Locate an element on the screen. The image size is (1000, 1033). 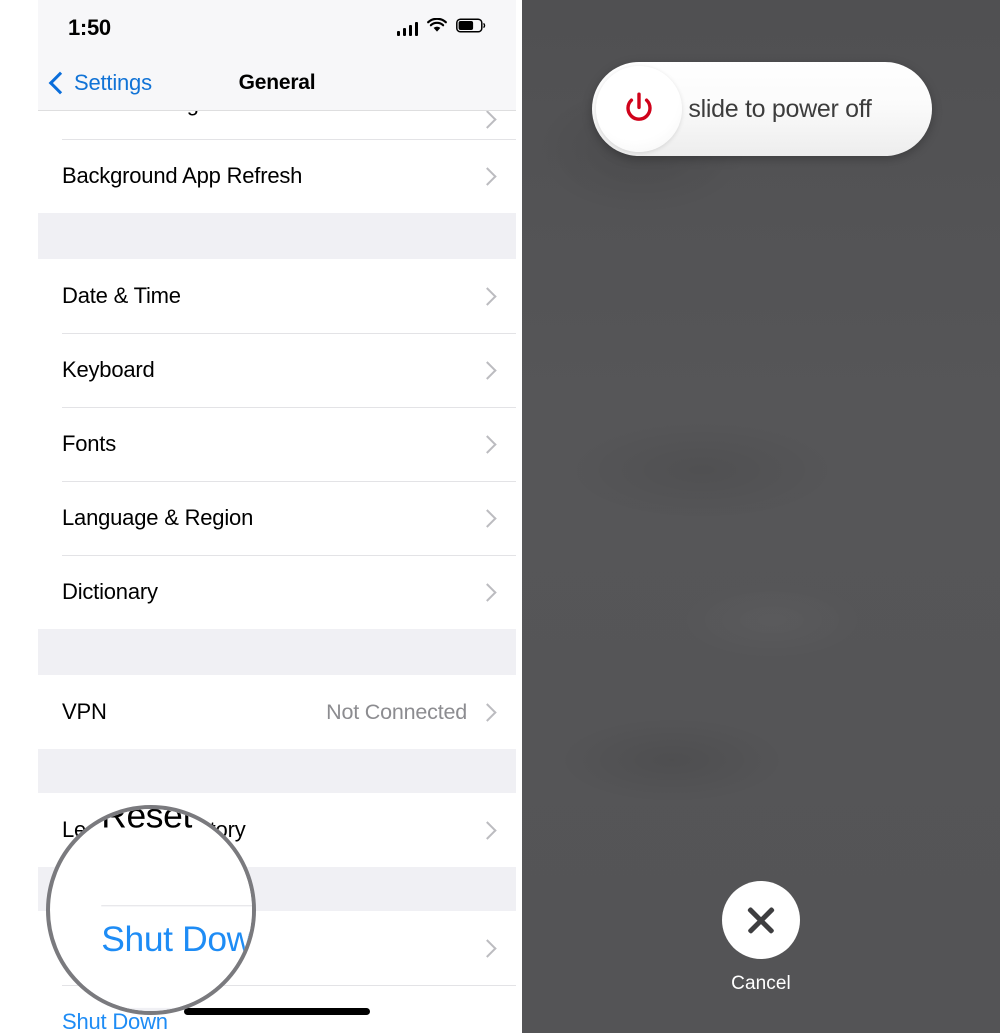
settings-group-3: VPN Not Connected is located at coordinates (277, 712).